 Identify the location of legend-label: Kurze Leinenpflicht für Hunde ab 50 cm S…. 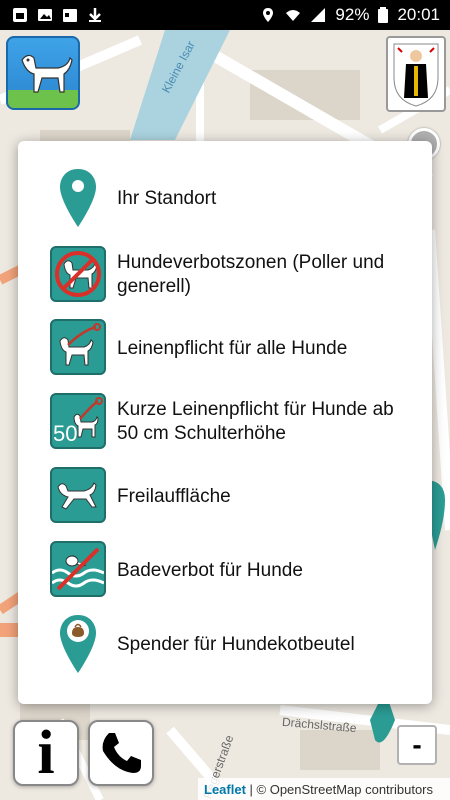
(255, 421).